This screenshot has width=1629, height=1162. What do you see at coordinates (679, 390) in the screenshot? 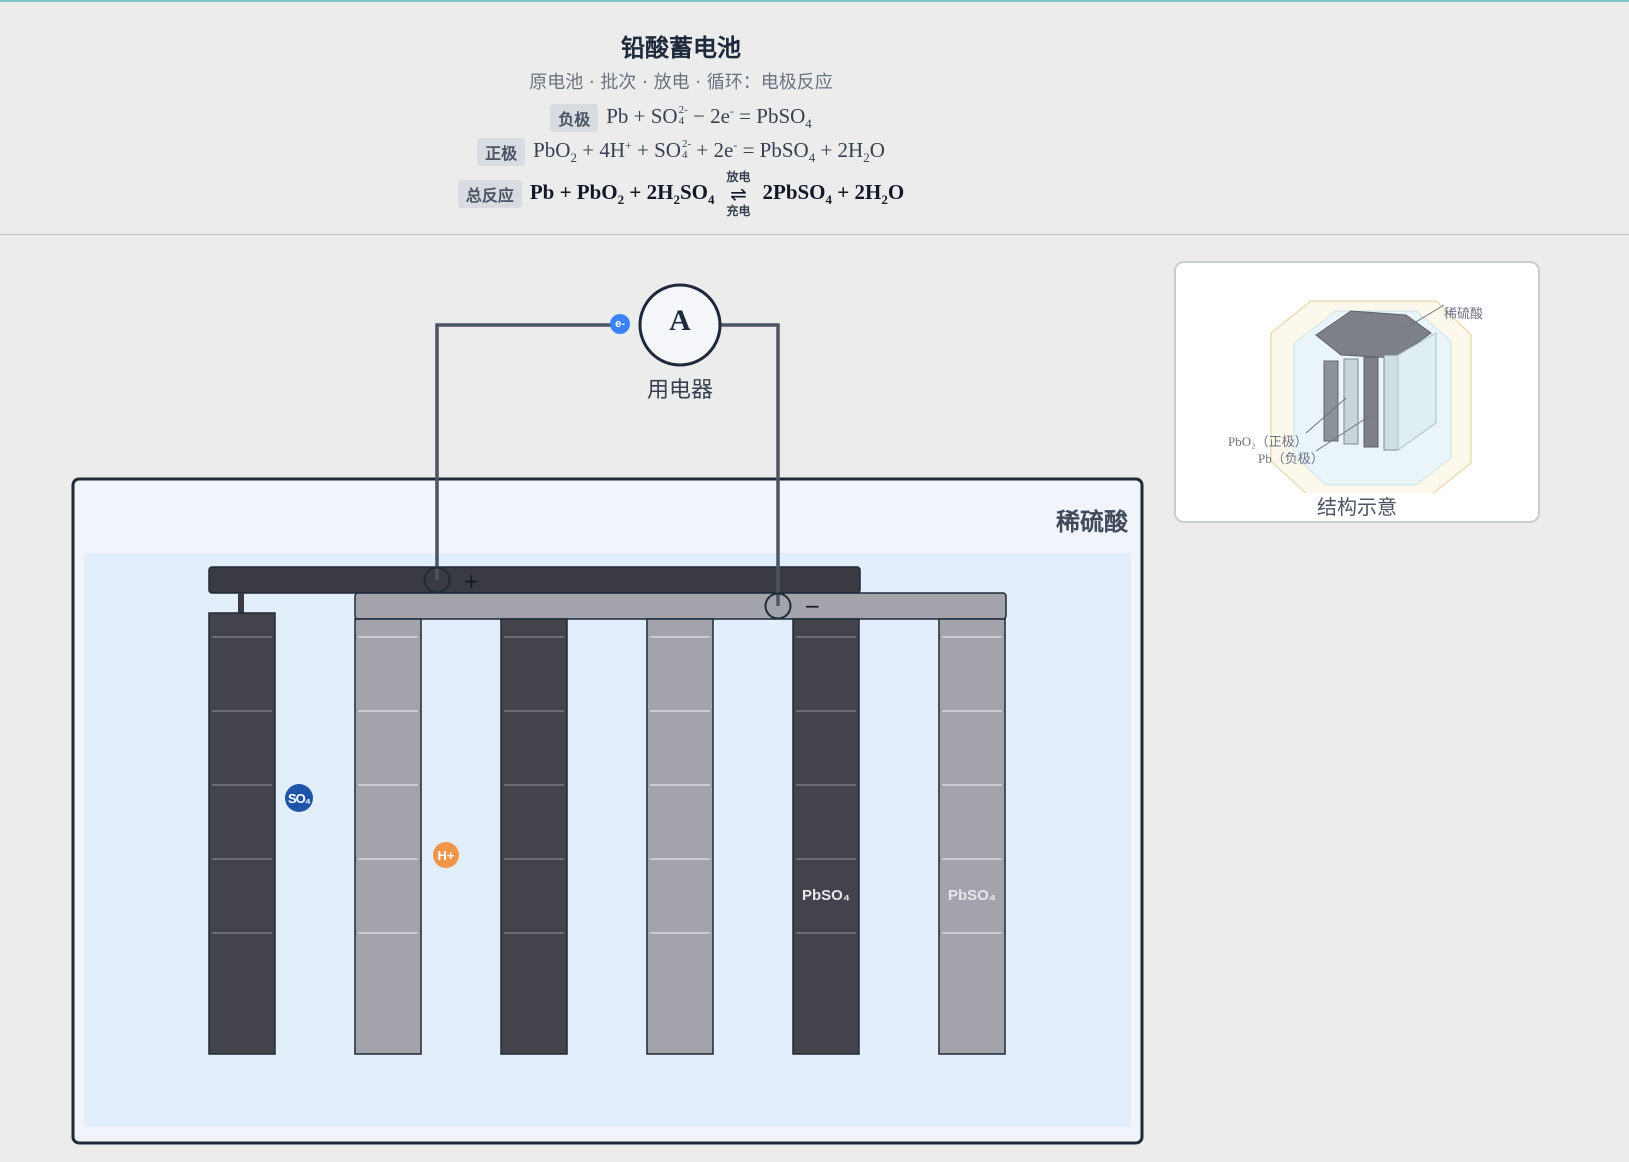
I see `load-label: 用电器` at bounding box center [679, 390].